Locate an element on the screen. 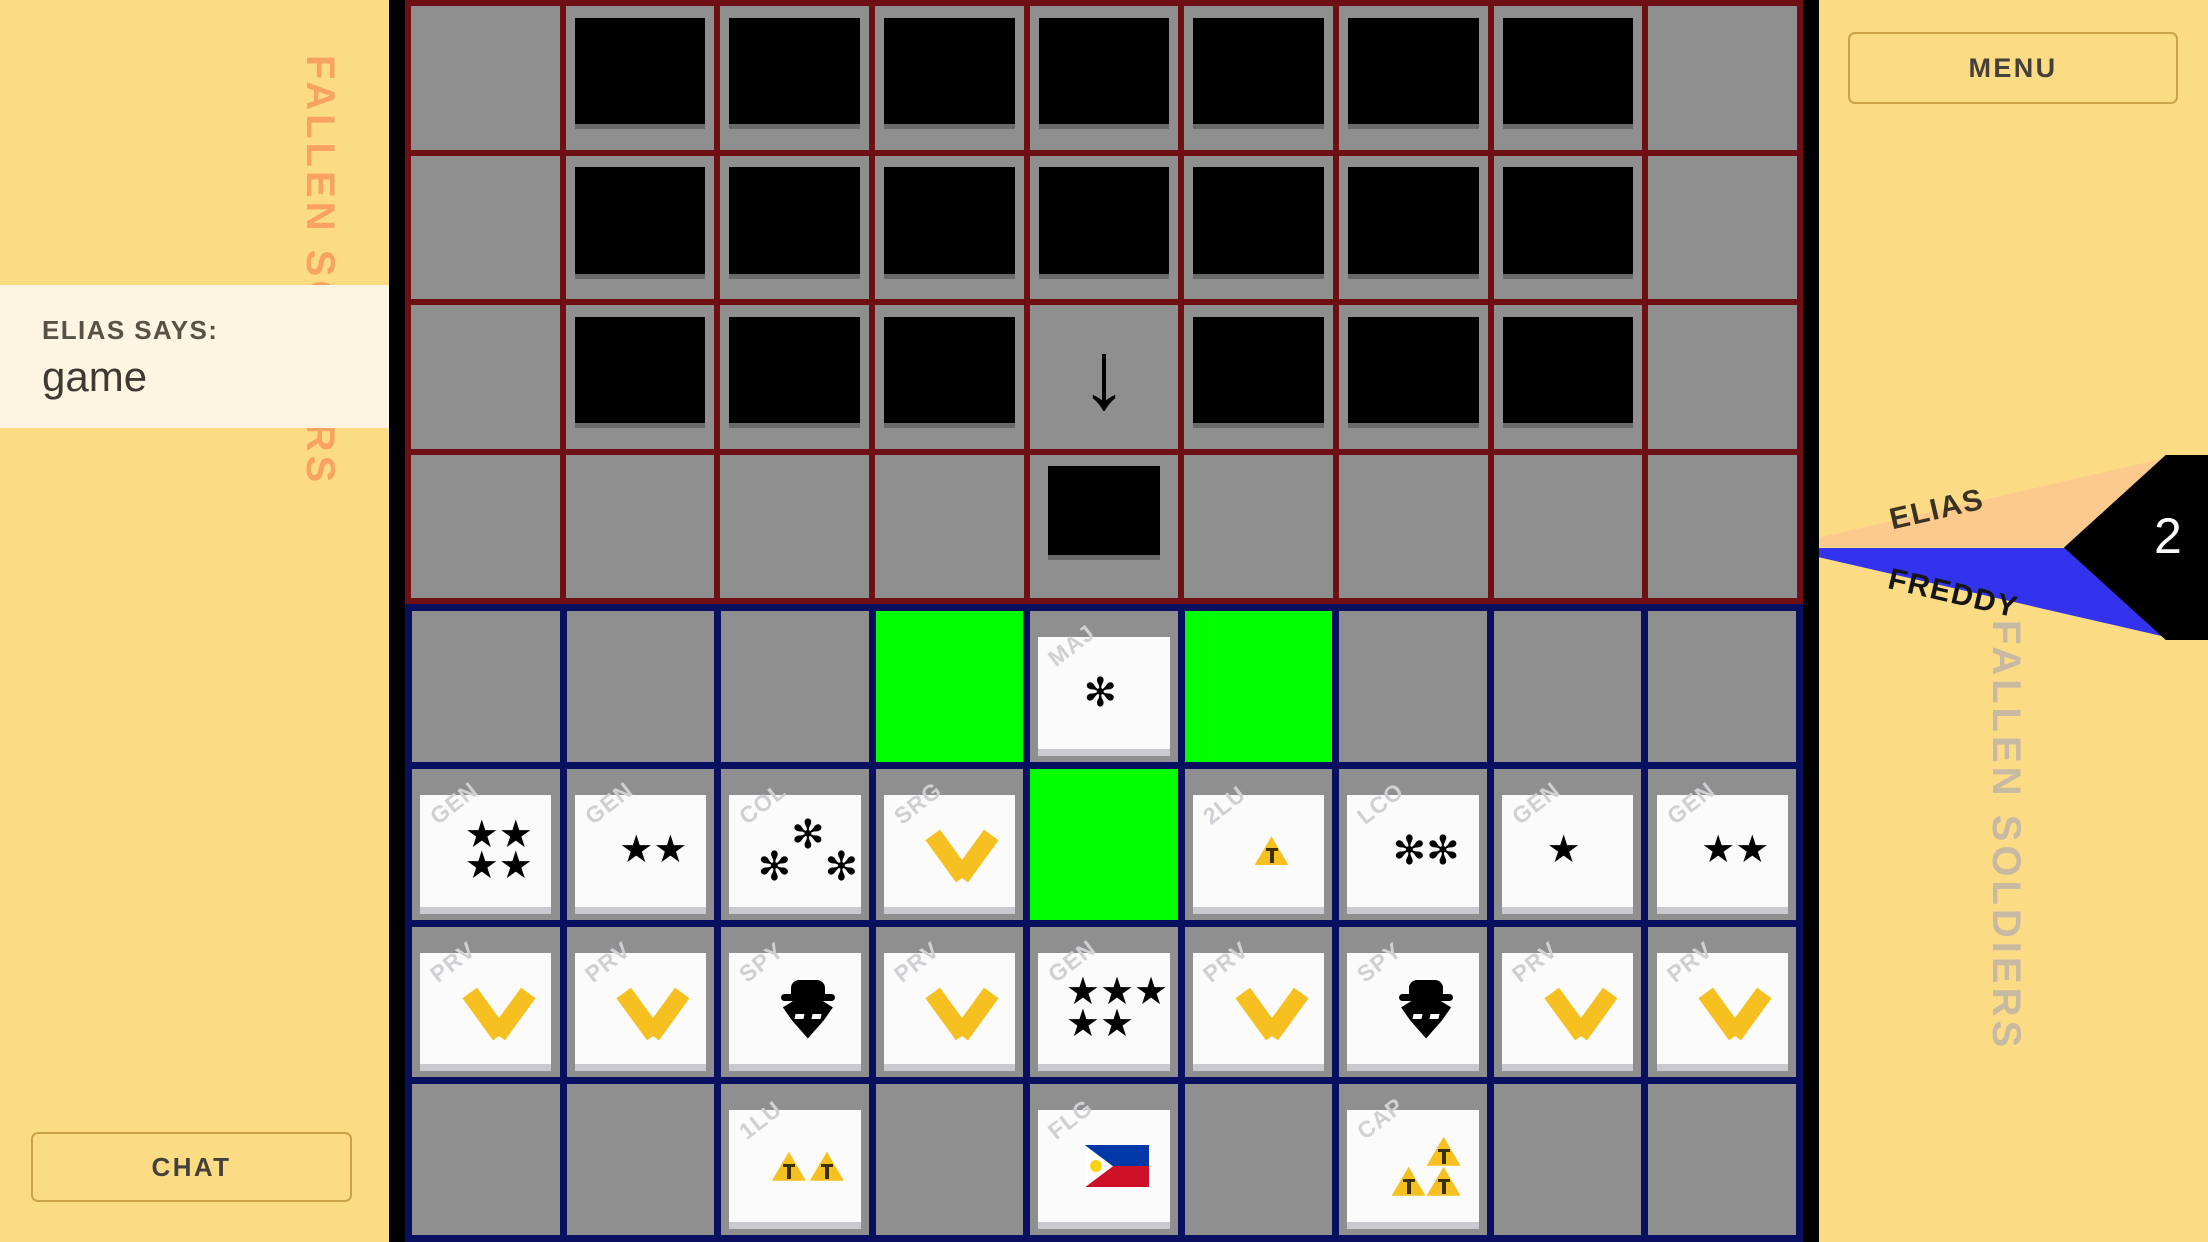  board-cell-piece: LCO ✻ ✻ is located at coordinates (1413, 844).